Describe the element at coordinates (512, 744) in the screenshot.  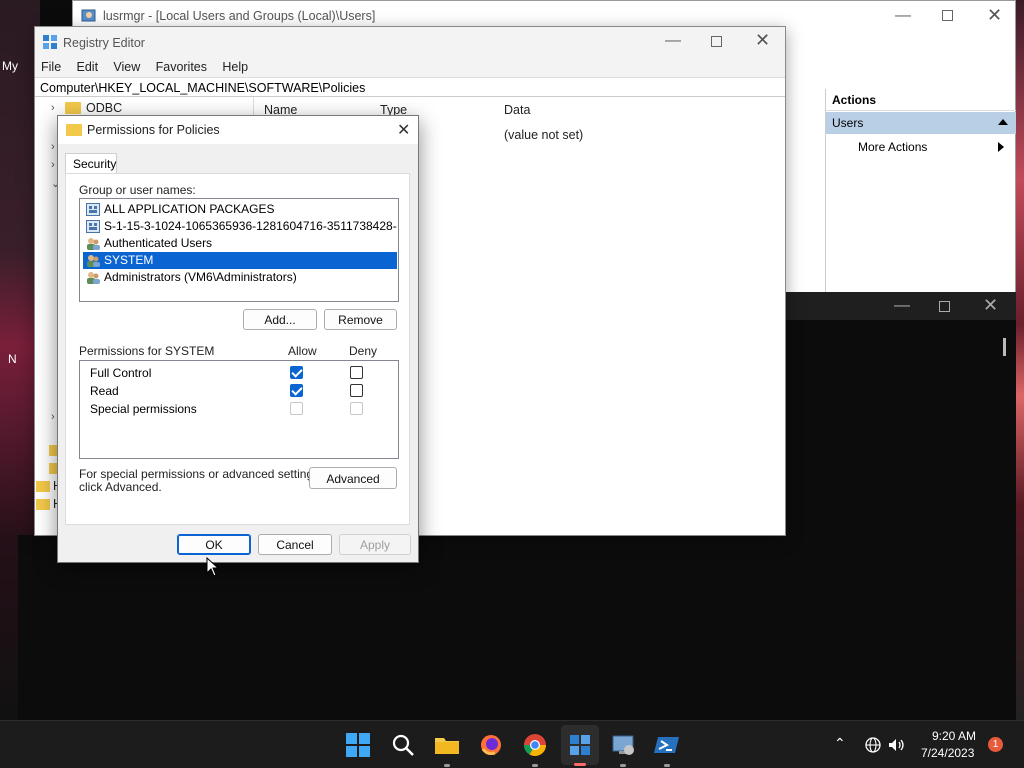
I see `taskbar: ⌃ 9:20 AM 7/24/2023 1` at that location.